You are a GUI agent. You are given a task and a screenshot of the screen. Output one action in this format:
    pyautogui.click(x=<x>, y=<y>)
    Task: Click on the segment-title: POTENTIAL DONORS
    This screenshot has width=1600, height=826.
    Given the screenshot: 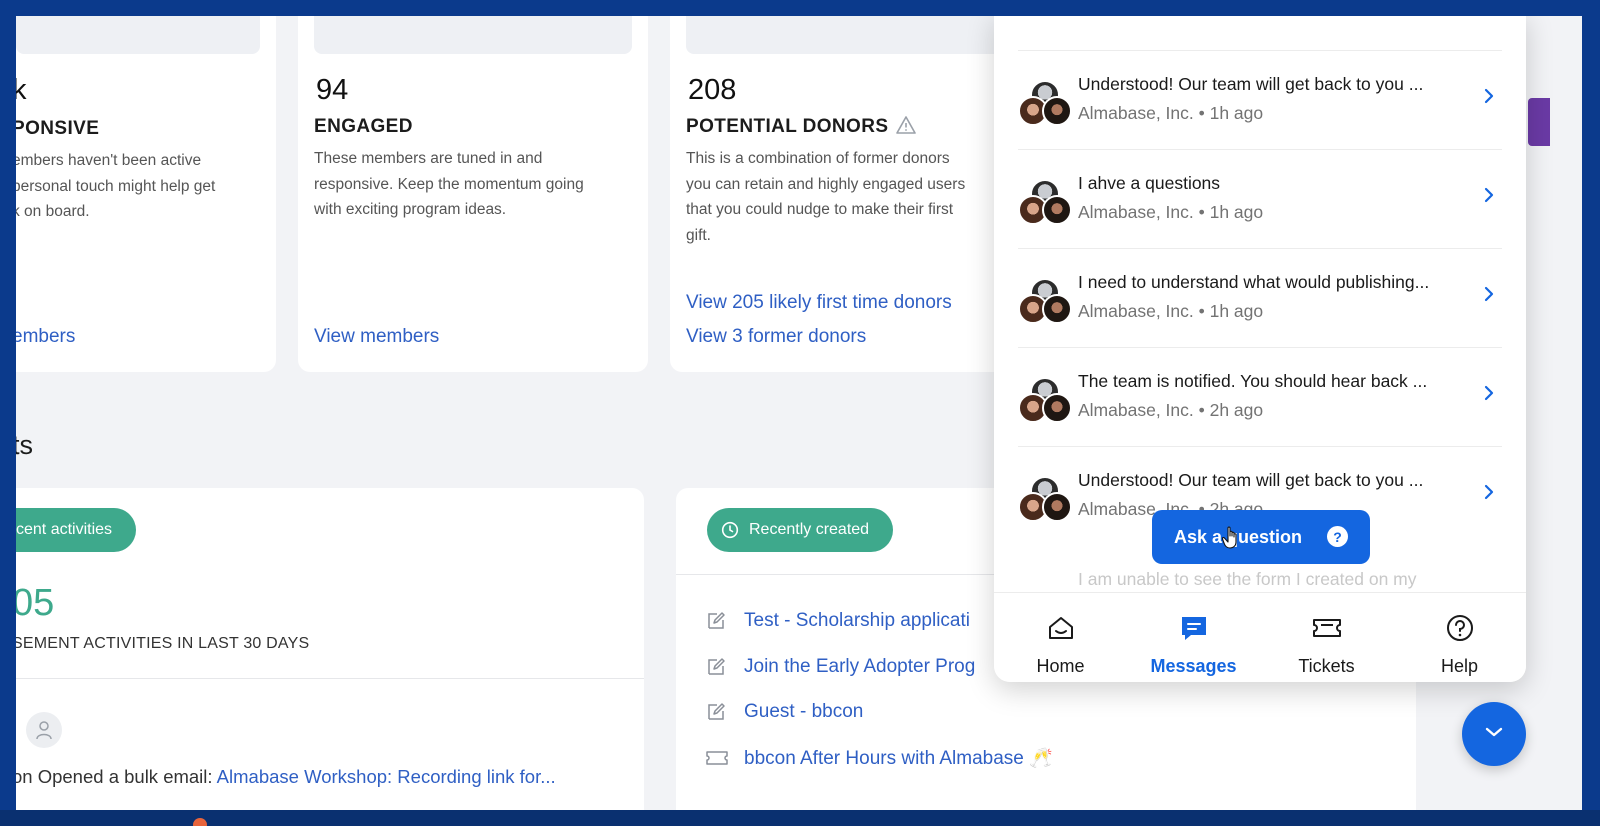 What is the action you would take?
    pyautogui.click(x=801, y=128)
    